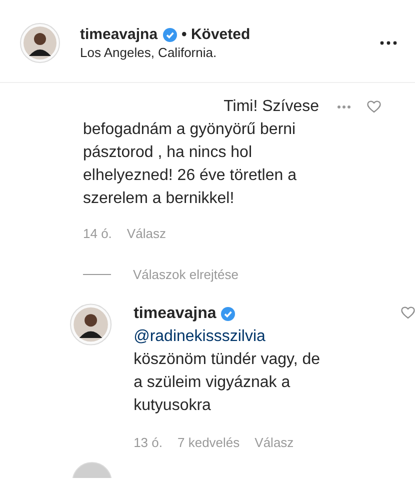 The image size is (415, 480). Describe the element at coordinates (148, 443) in the screenshot. I see `reply-time: 13 ó.` at that location.